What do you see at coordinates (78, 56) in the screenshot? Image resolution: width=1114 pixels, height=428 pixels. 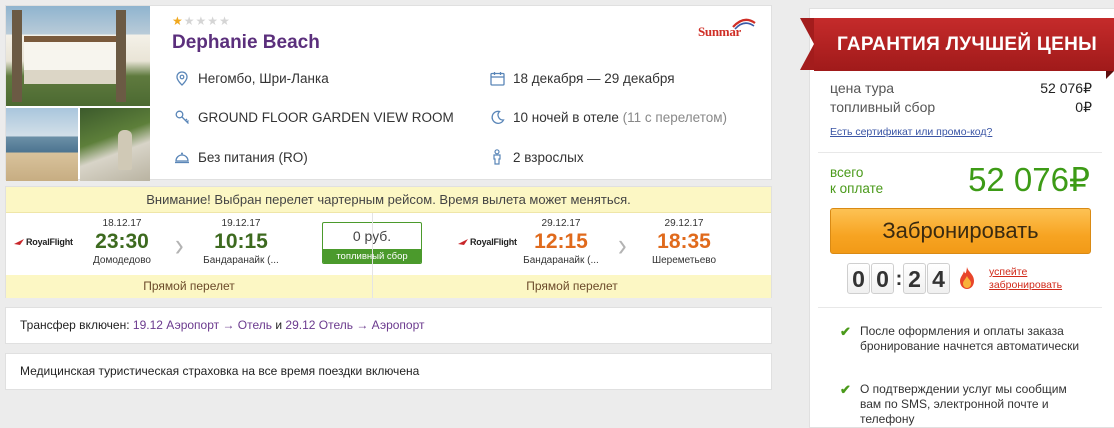 I see `hotel-photo-main` at bounding box center [78, 56].